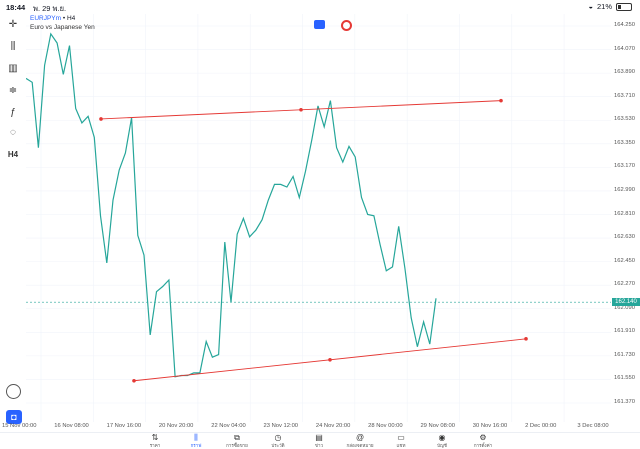  What do you see at coordinates (13, 224) in the screenshot?
I see `drawing-toolbar: ✛ ⫼ ▥ ≑ ƒ ◌ H4` at bounding box center [13, 224].